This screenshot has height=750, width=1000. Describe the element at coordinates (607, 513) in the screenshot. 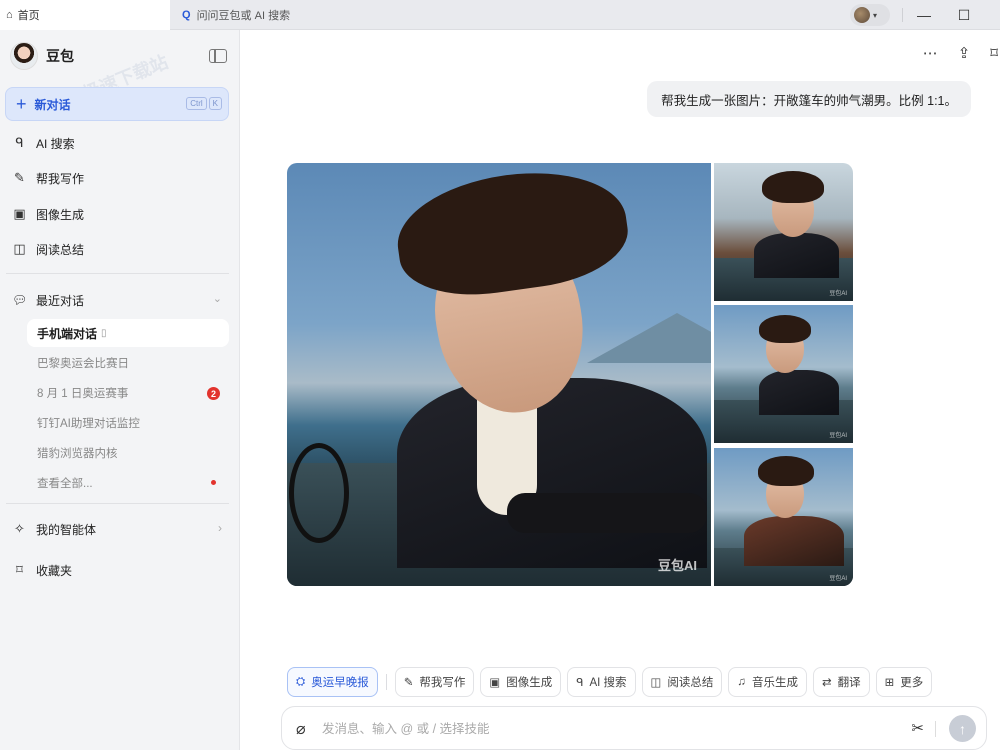

I see `car-seat-shape` at that location.